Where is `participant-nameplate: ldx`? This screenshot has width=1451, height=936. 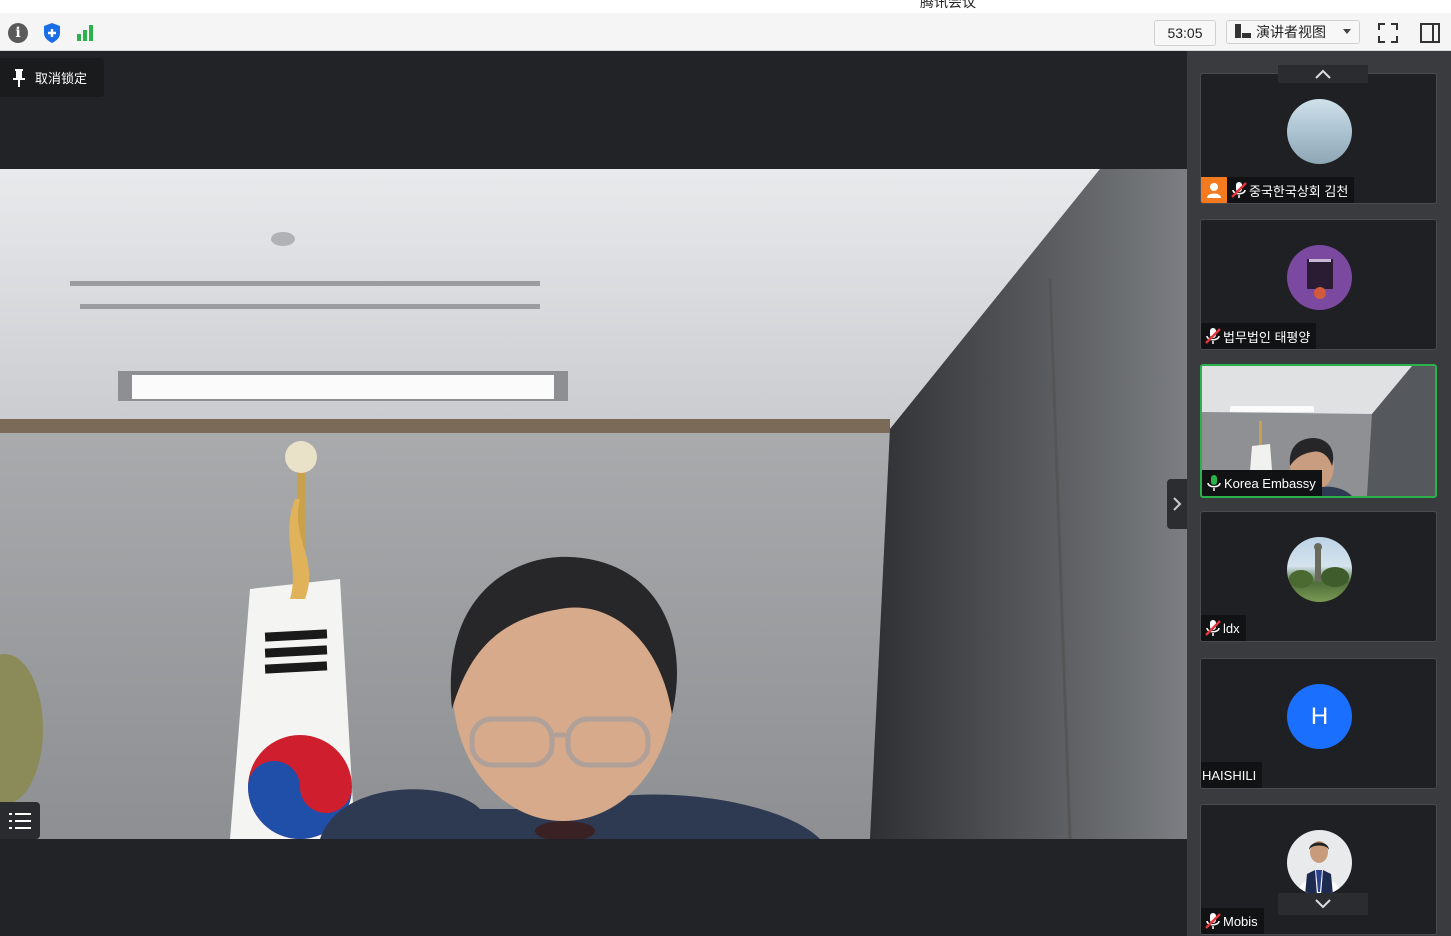
participant-nameplate: ldx is located at coordinates (1223, 628).